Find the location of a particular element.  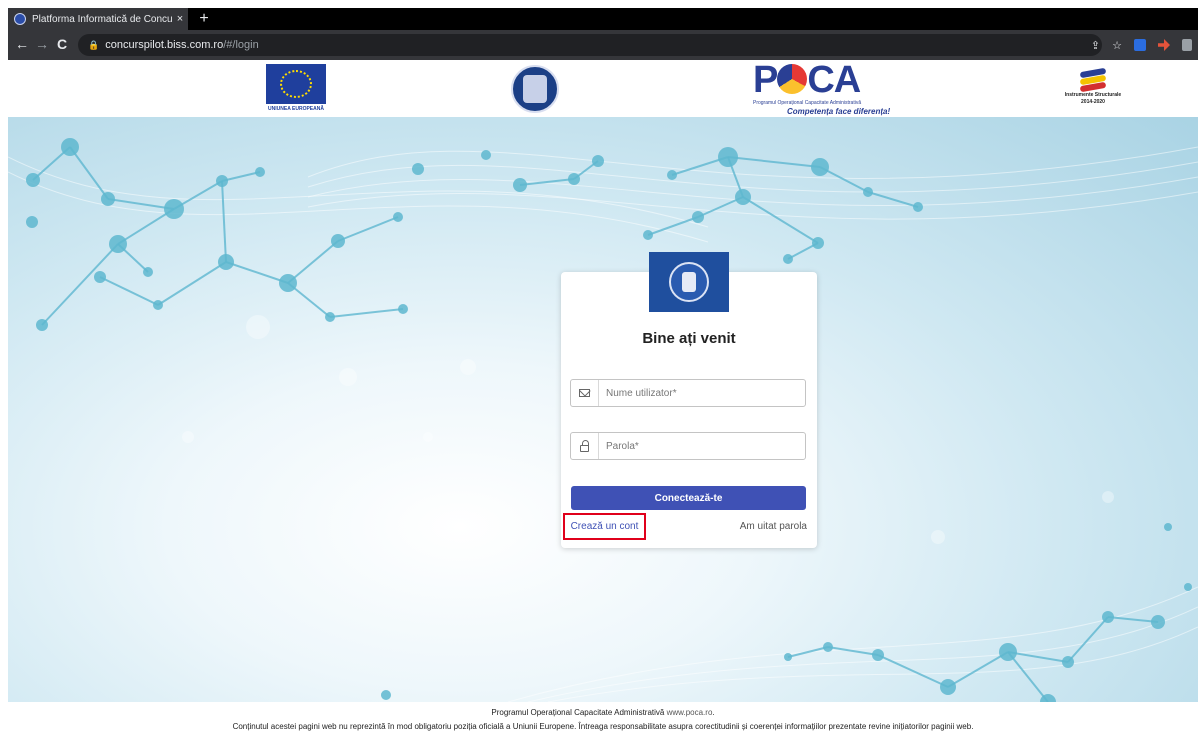

footer-period: . is located at coordinates (713, 712).